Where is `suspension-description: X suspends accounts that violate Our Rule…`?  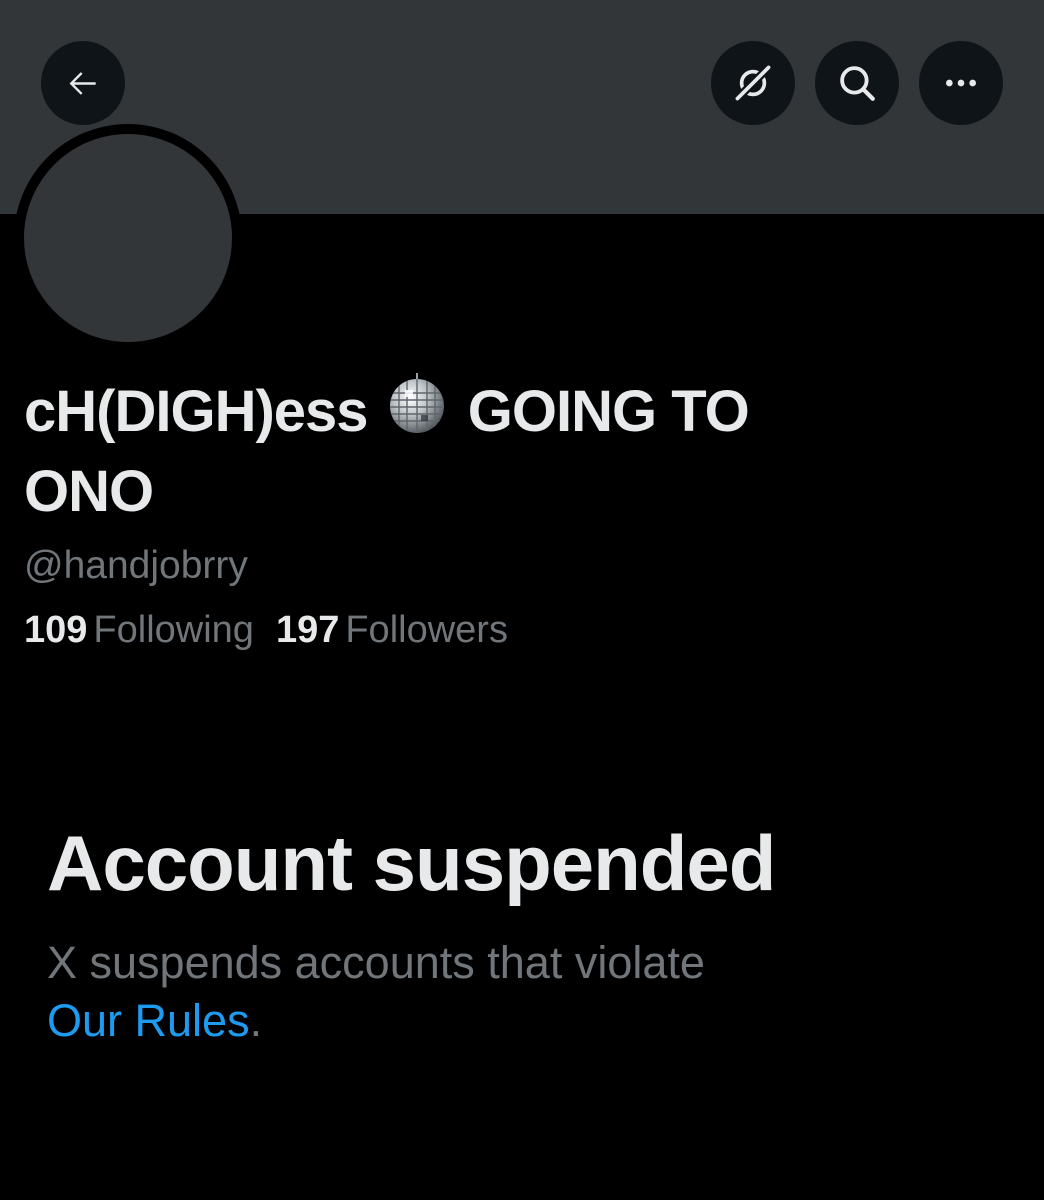
suspension-description: X suspends accounts that violate Our Rule… is located at coordinates (497, 992).